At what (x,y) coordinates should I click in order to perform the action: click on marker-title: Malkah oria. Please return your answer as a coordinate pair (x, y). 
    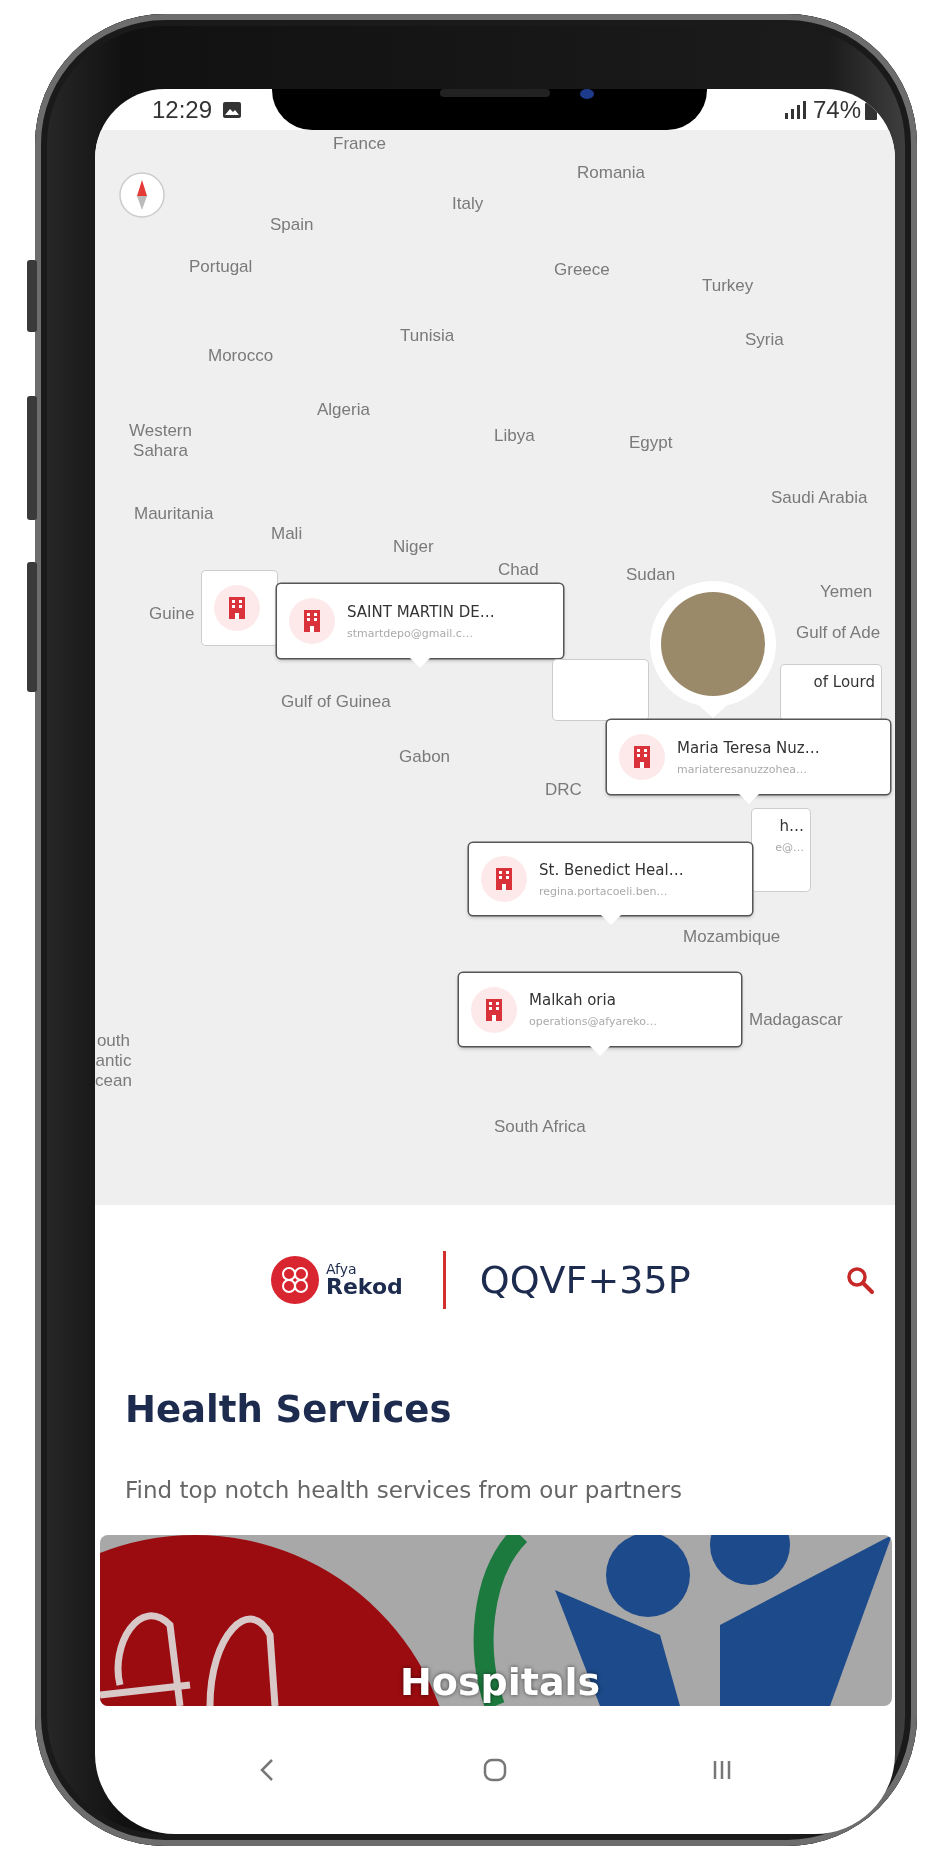
    Looking at the image, I should click on (573, 1000).